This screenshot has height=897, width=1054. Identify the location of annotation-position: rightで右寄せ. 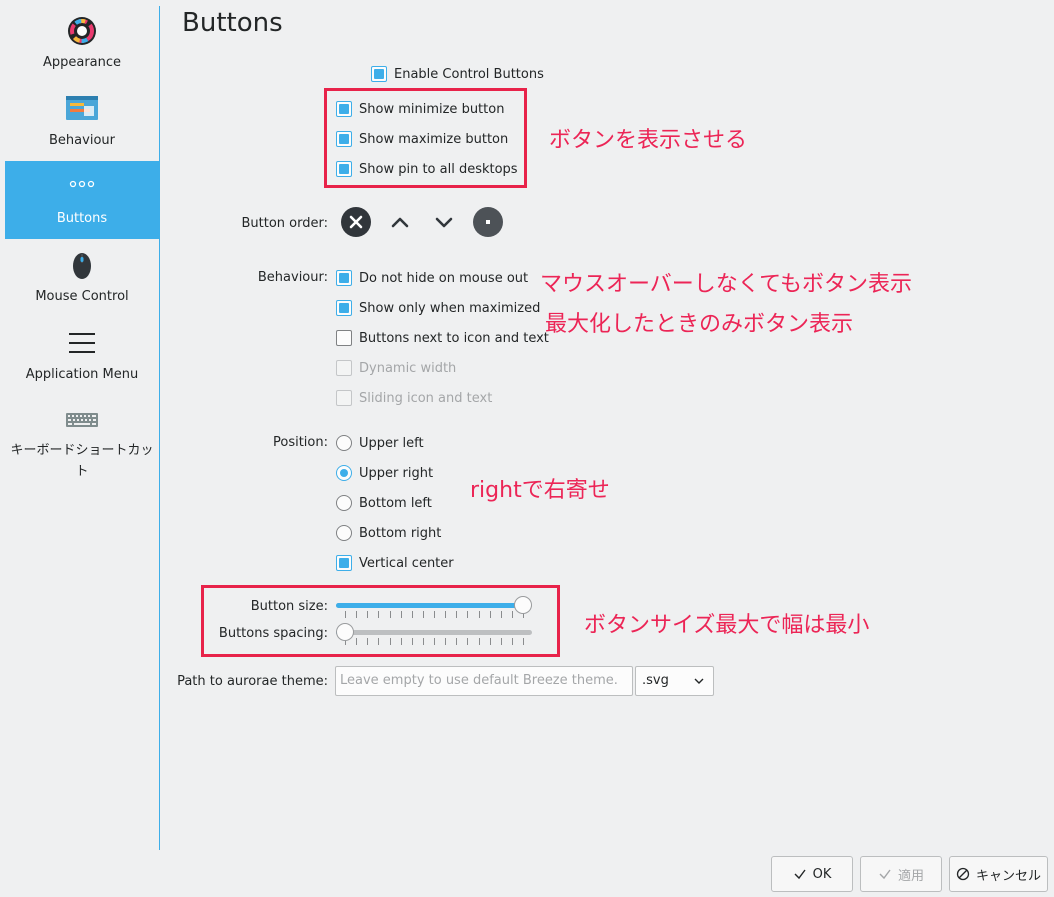
(540, 490).